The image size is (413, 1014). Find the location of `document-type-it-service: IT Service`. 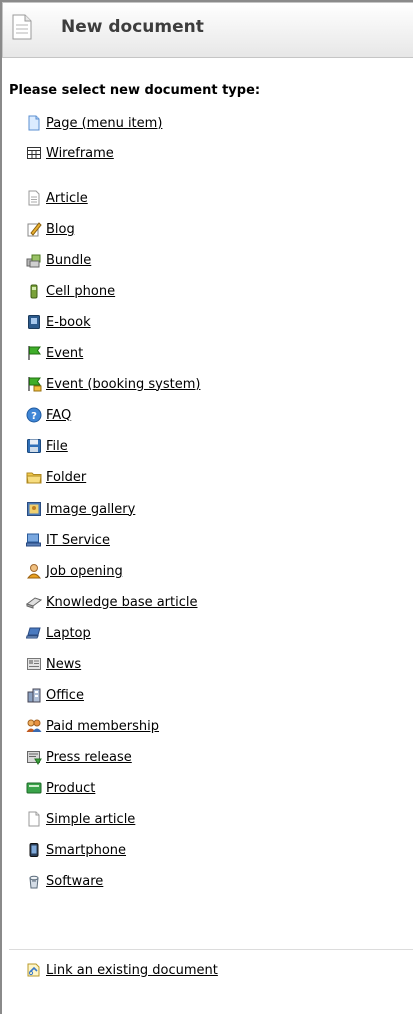

document-type-it-service: IT Service is located at coordinates (68, 540).